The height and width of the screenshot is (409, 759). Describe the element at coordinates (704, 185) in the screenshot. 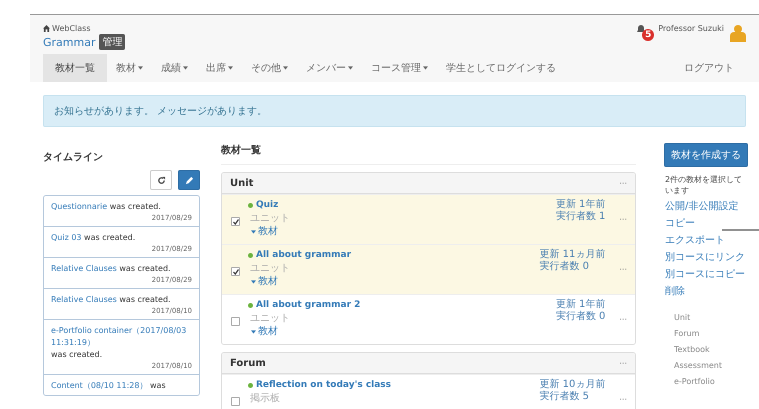

I see `selection-note: 2件の教材を選択しています` at that location.